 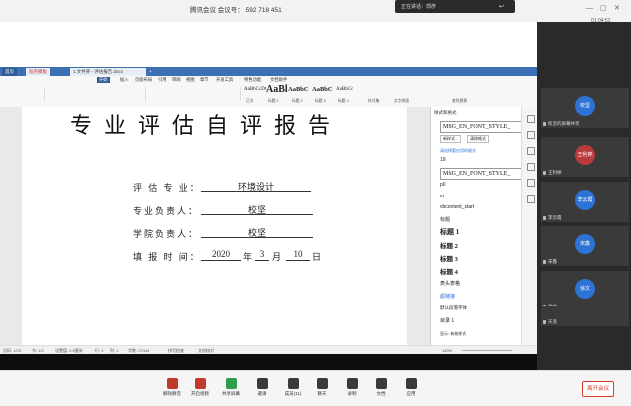 What do you see at coordinates (268, 362) in the screenshot?
I see `share-bottom-strip` at bounding box center [268, 362].